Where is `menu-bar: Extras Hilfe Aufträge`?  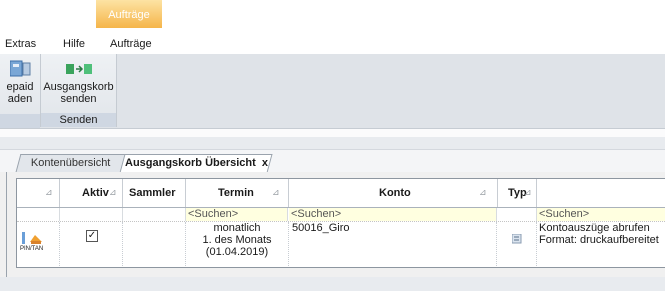
menu-bar: Extras Hilfe Aufträge is located at coordinates (332, 43).